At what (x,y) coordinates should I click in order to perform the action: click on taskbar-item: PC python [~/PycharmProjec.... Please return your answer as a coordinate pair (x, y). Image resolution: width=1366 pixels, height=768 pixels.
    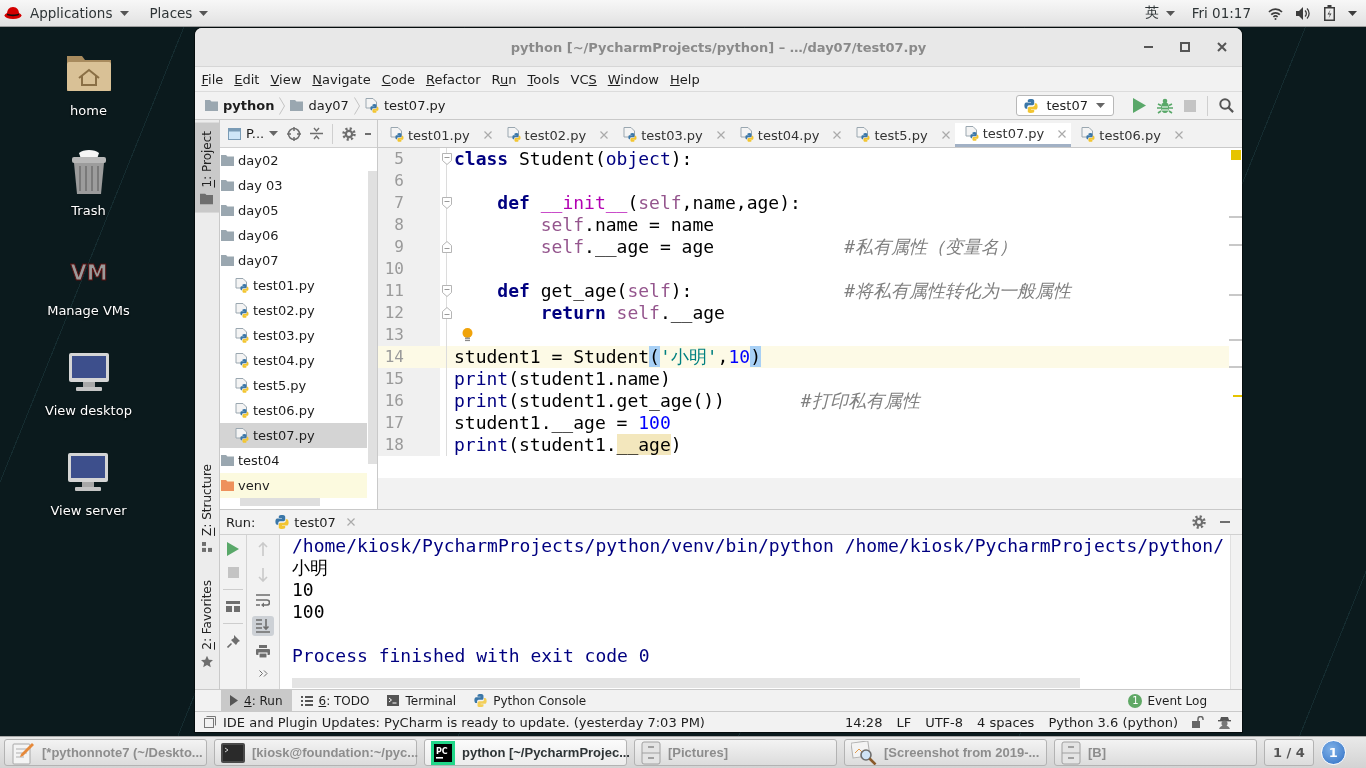
    Looking at the image, I should click on (525, 752).